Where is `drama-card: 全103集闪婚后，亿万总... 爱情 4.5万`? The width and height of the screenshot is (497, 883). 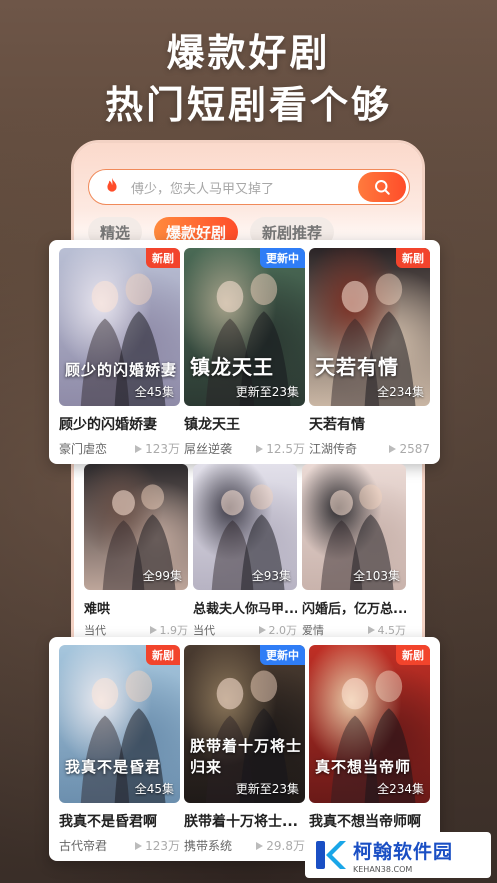 drama-card: 全103集闪婚后，亿万总... 爱情 4.5万 is located at coordinates (354, 551).